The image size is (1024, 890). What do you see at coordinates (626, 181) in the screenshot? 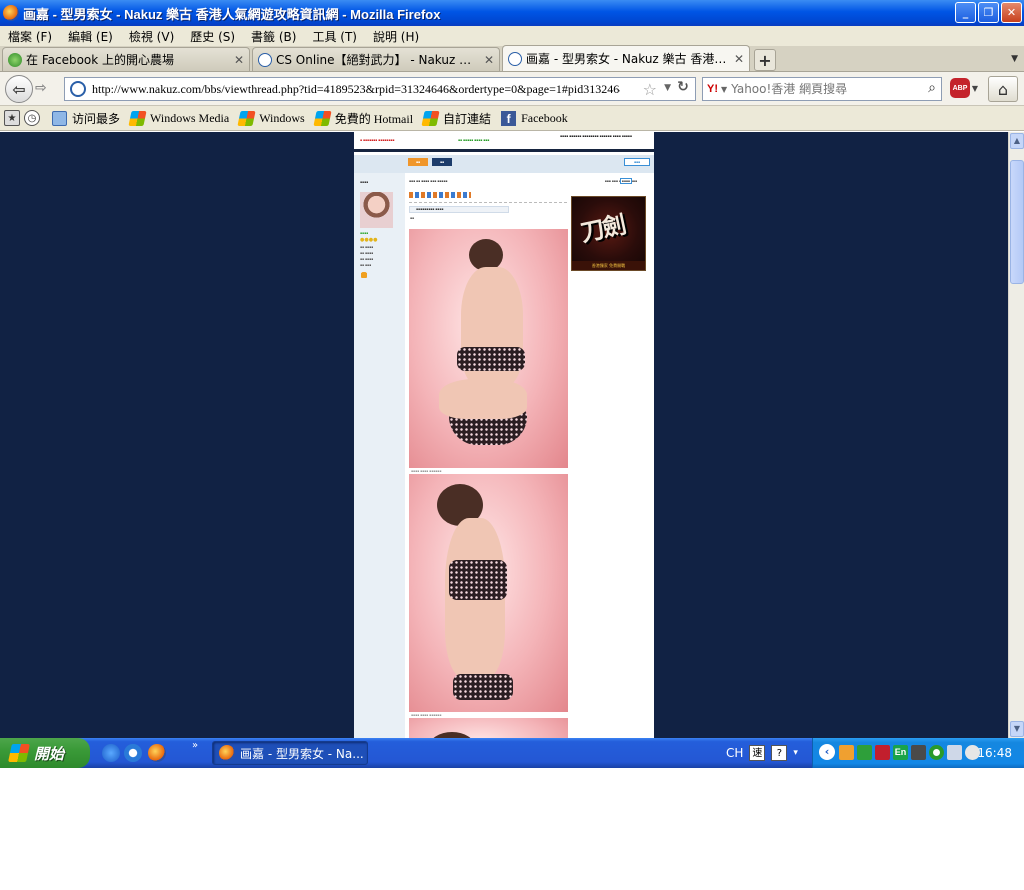
I see `page-jump-input` at bounding box center [626, 181].